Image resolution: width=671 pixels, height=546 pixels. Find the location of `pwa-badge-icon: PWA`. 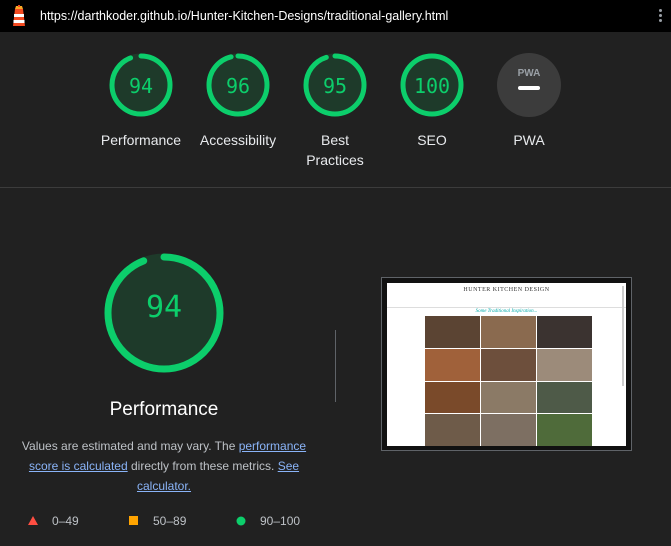

pwa-badge-icon: PWA is located at coordinates (529, 85).